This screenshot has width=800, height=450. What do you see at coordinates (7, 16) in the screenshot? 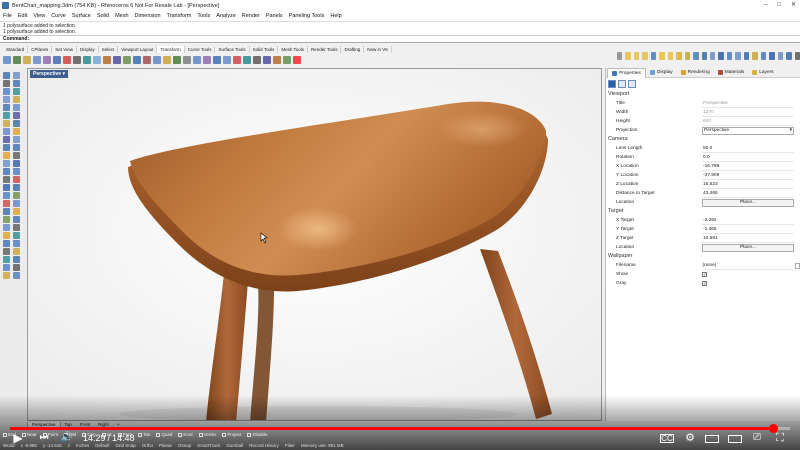
I see `menu-item-file: File` at bounding box center [7, 16].